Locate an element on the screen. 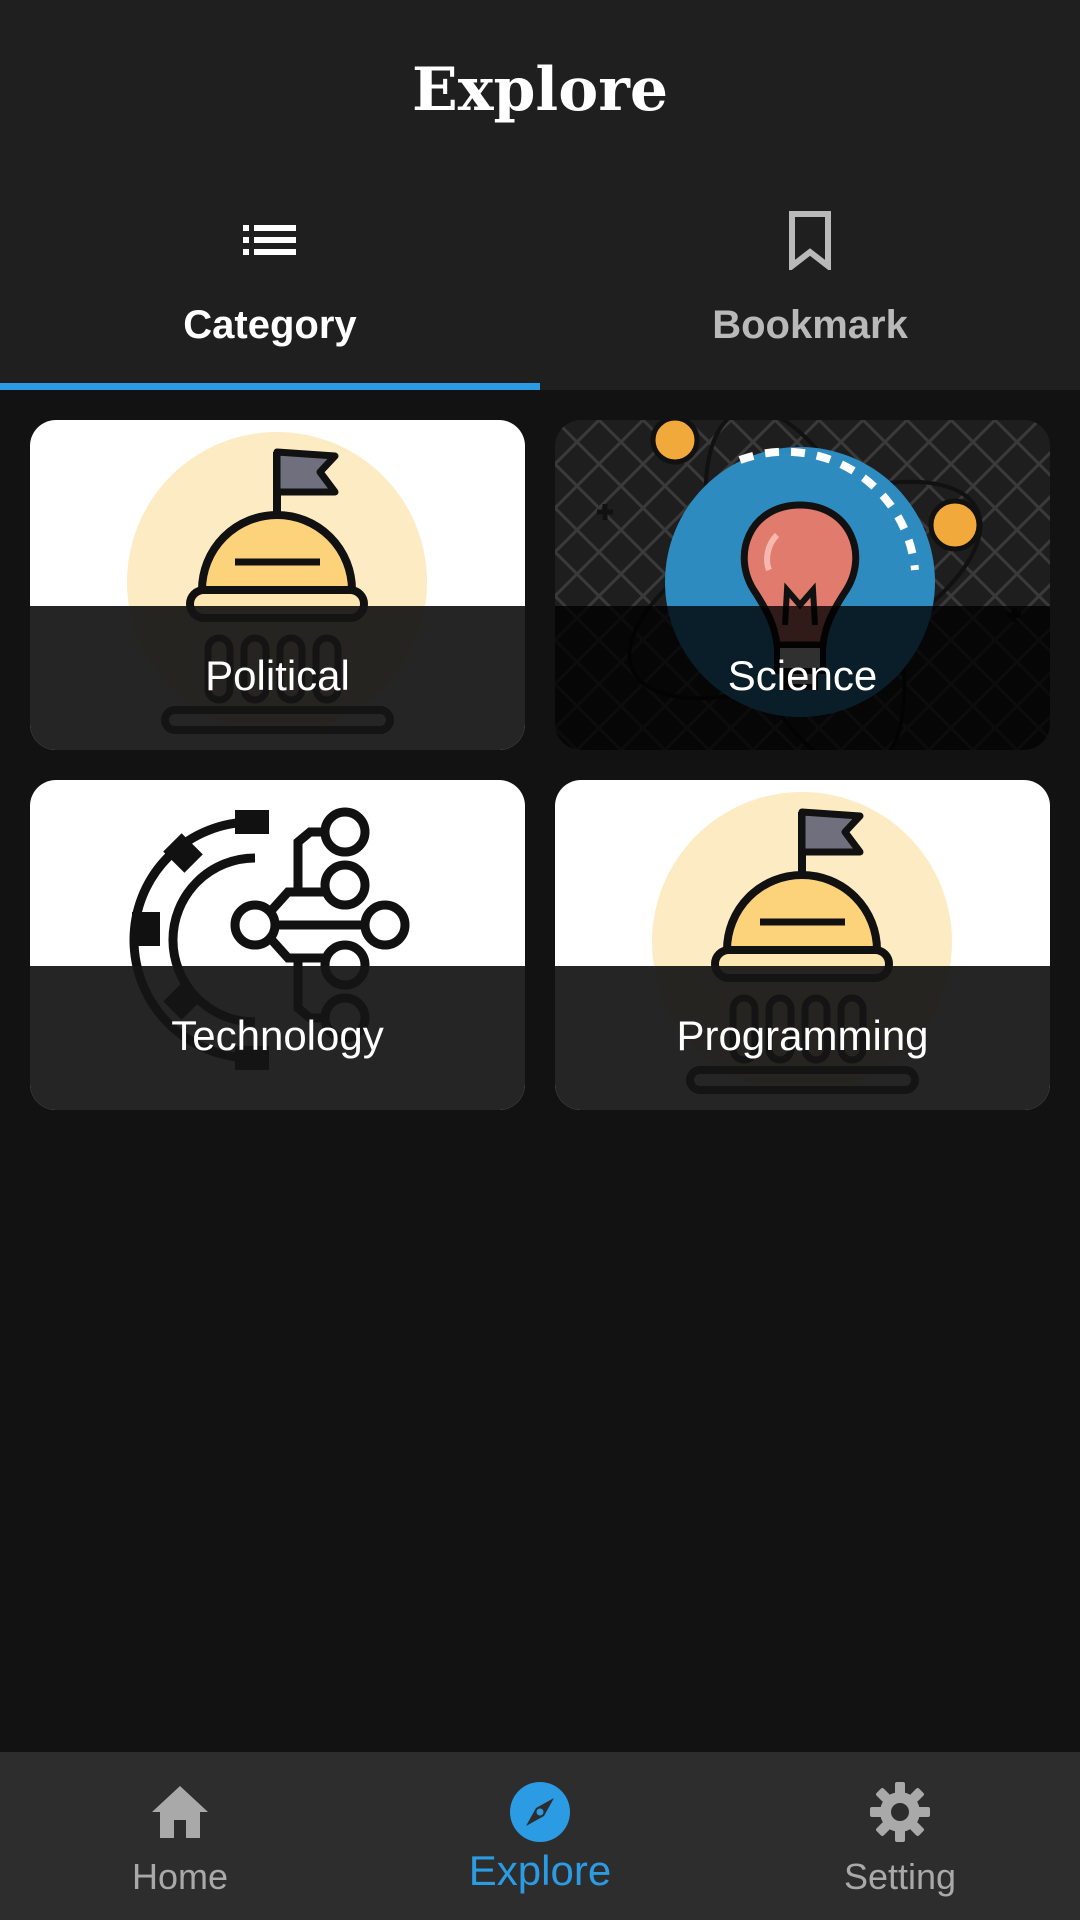 This screenshot has width=1080, height=1920. nav-explore-label: Explore is located at coordinates (540, 1870).